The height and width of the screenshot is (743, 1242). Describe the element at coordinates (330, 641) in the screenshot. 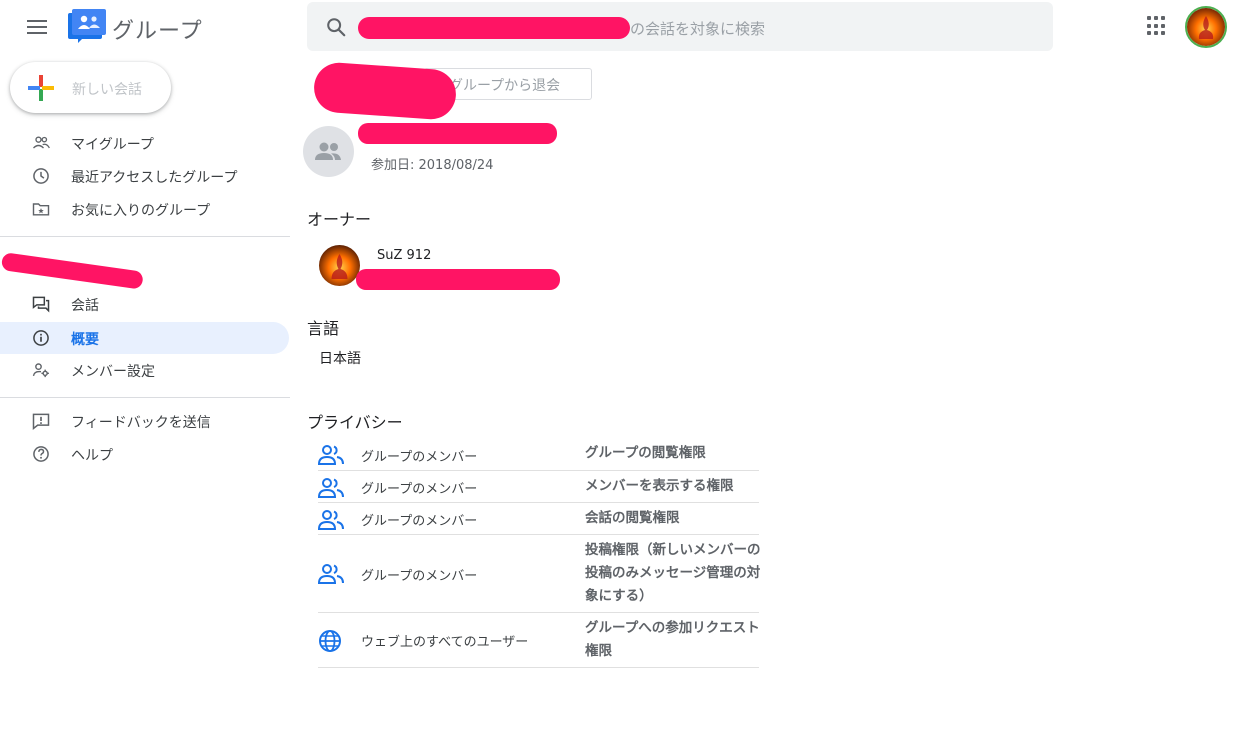

I see `globe-icon` at that location.